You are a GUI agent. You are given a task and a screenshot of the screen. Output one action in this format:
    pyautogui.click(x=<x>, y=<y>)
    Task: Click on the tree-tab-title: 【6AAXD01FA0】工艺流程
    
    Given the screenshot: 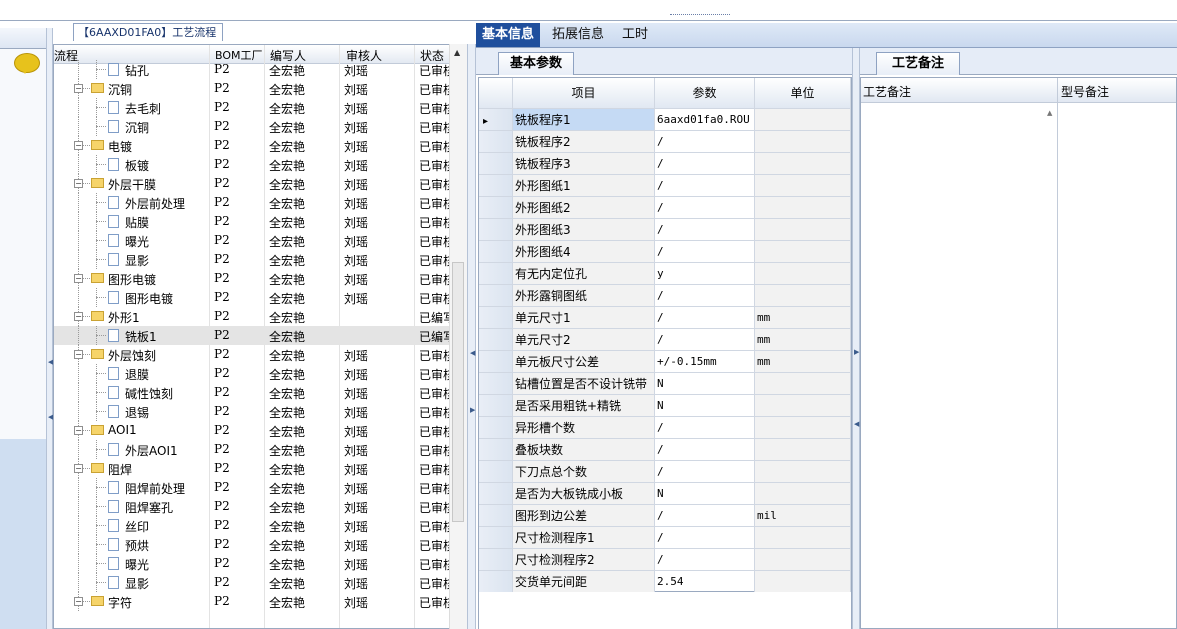 What is the action you would take?
    pyautogui.click(x=148, y=32)
    